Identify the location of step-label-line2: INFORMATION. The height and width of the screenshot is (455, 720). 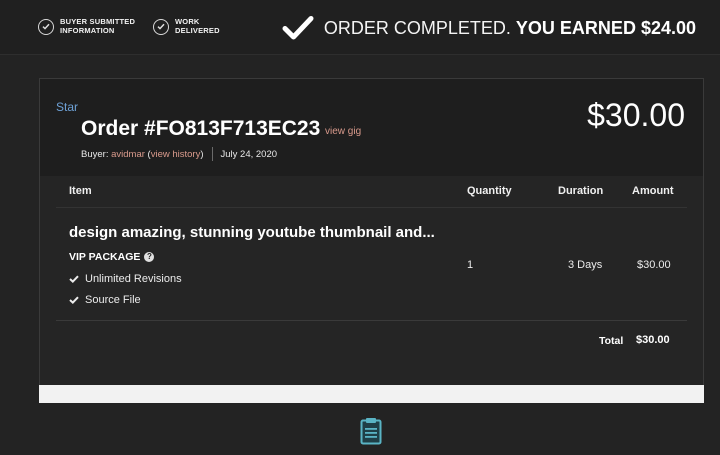
(87, 30).